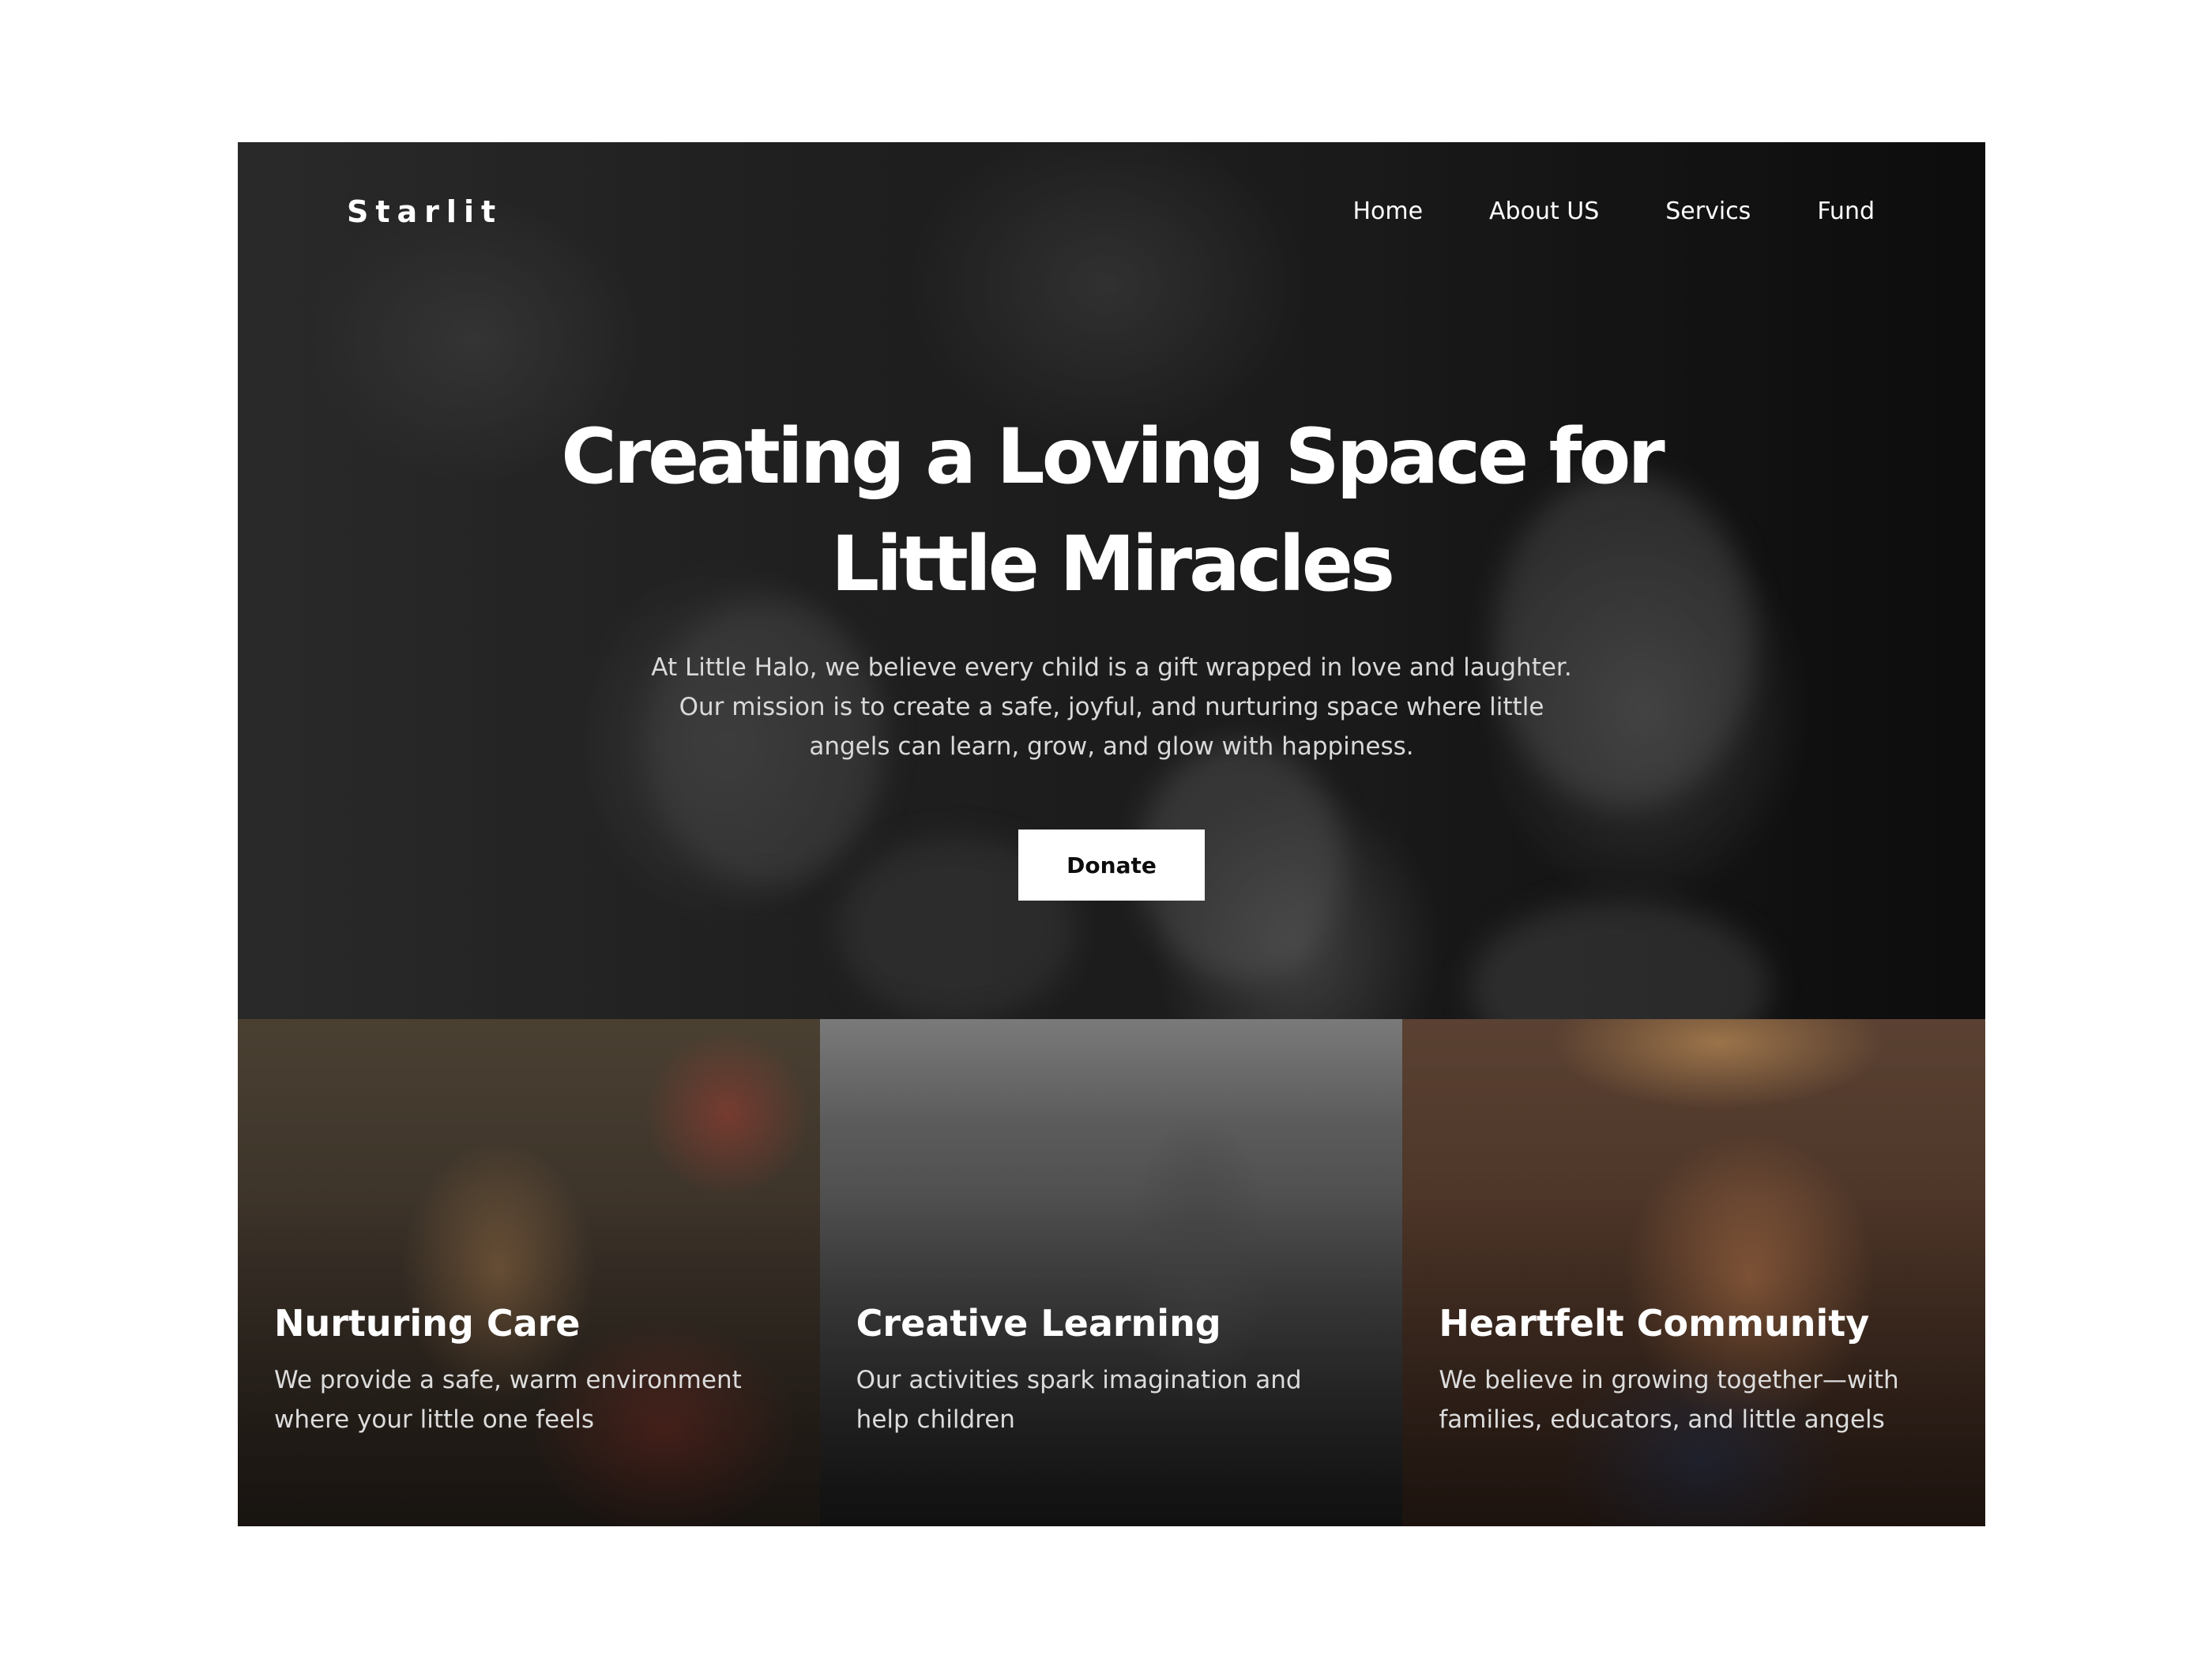 This screenshot has height=1659, width=2212. Describe the element at coordinates (1111, 215) in the screenshot. I see `top-navbar: Starlit Home About US Servics Fund` at that location.